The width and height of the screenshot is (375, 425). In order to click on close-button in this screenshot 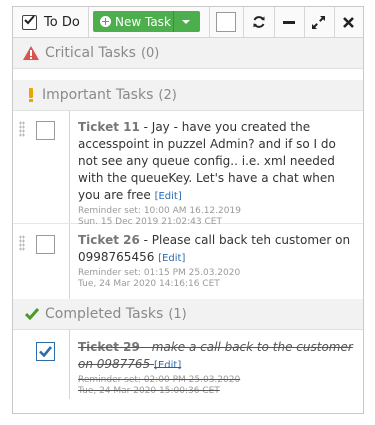, I will do `click(348, 22)`.